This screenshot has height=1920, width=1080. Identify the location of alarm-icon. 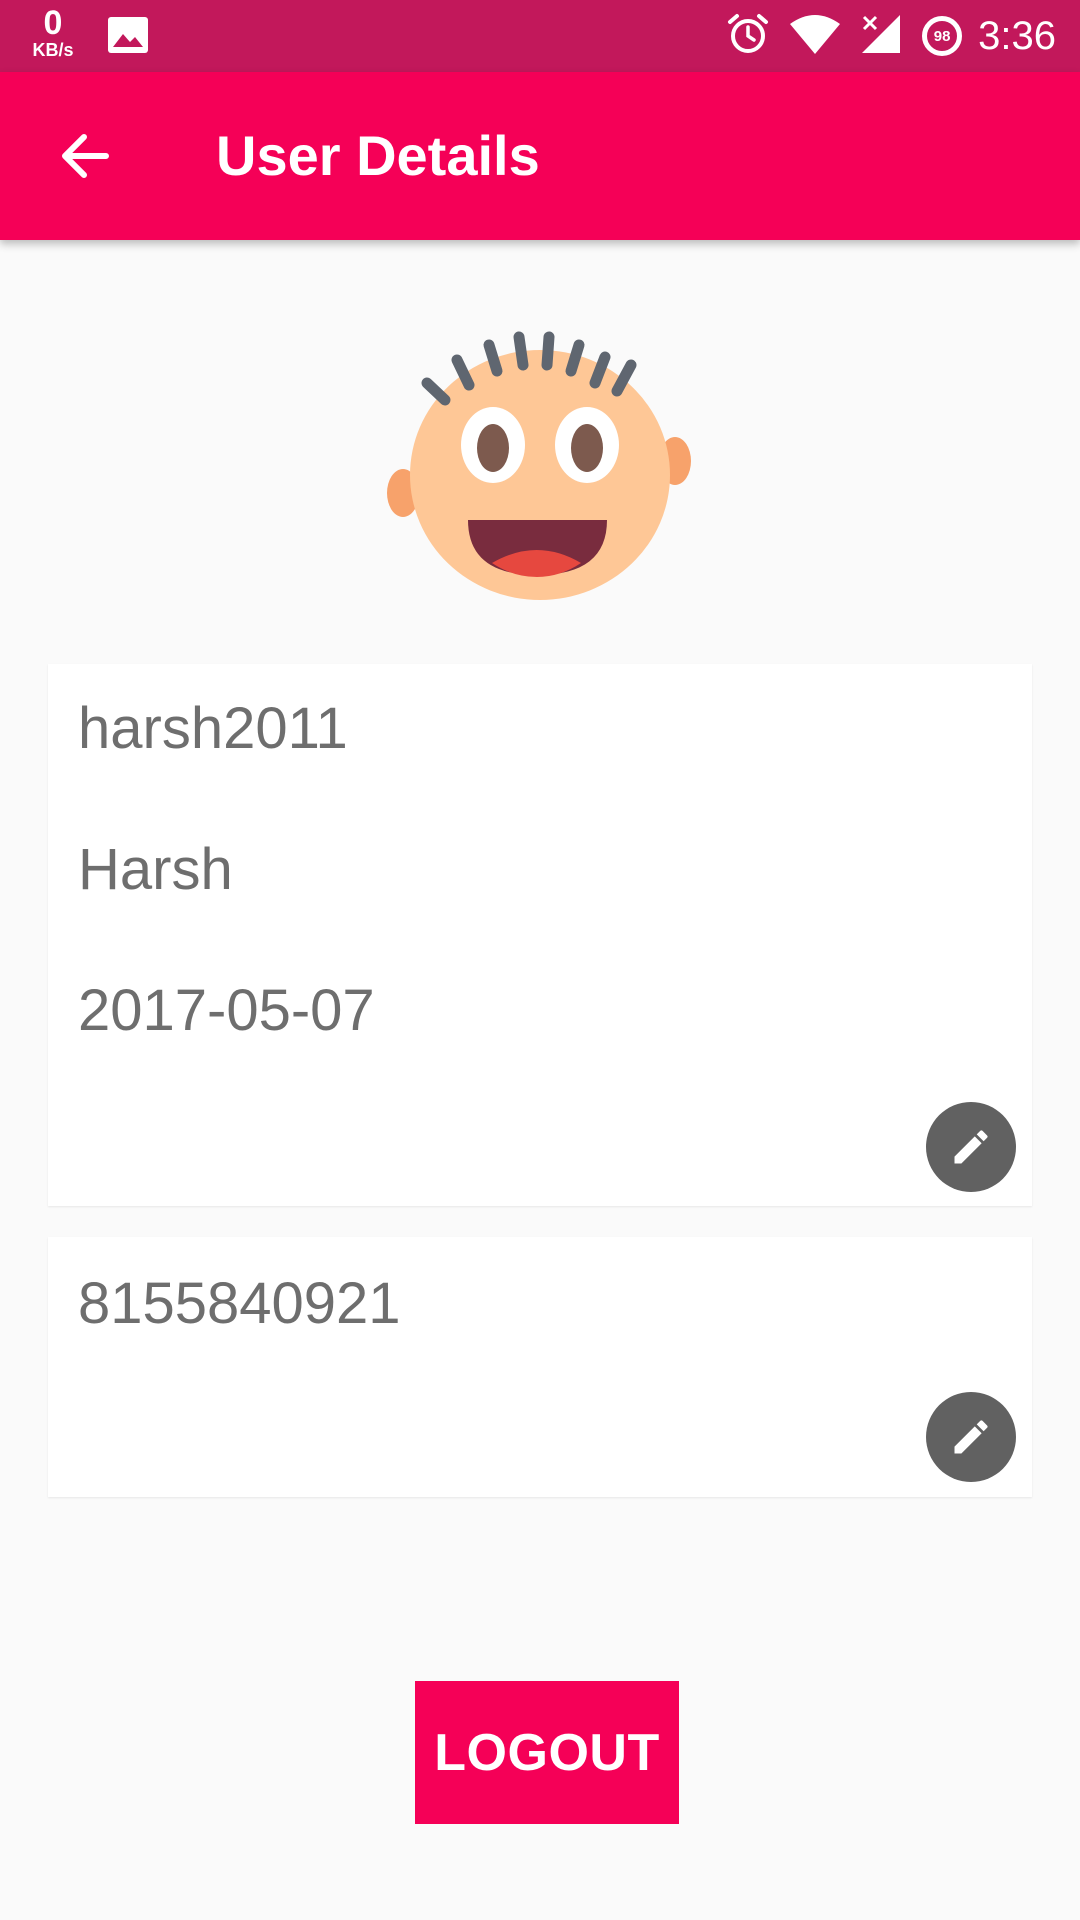
(748, 36).